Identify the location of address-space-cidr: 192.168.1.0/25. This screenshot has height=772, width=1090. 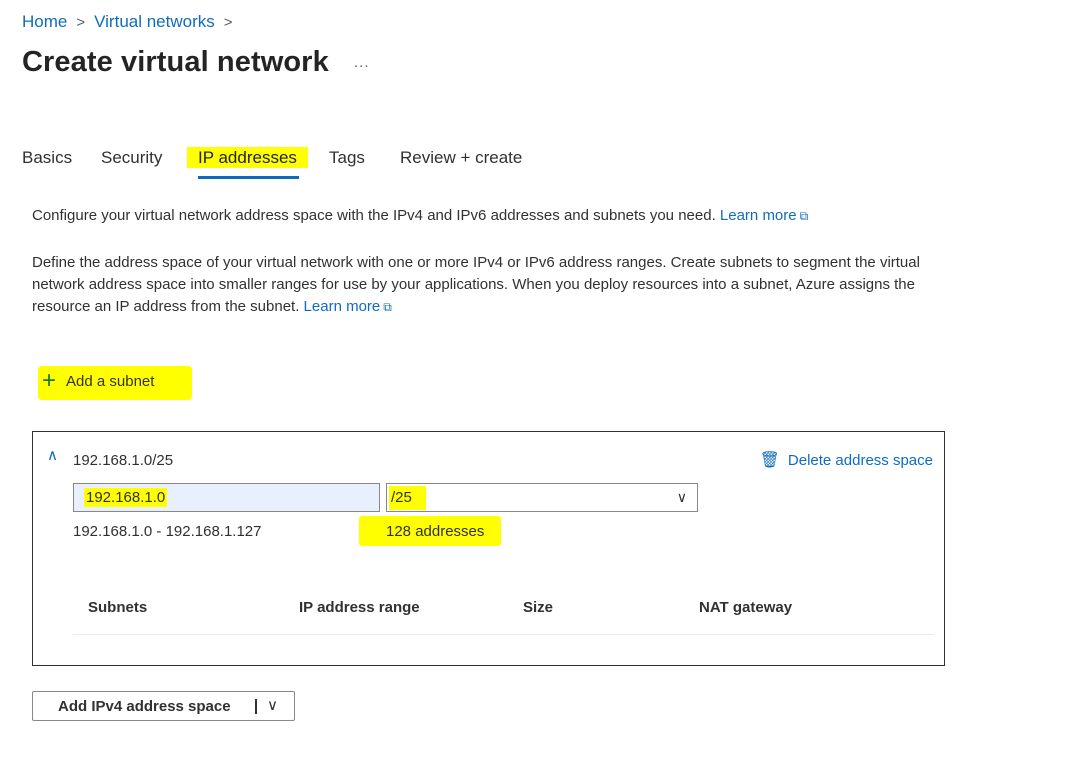
(123, 460).